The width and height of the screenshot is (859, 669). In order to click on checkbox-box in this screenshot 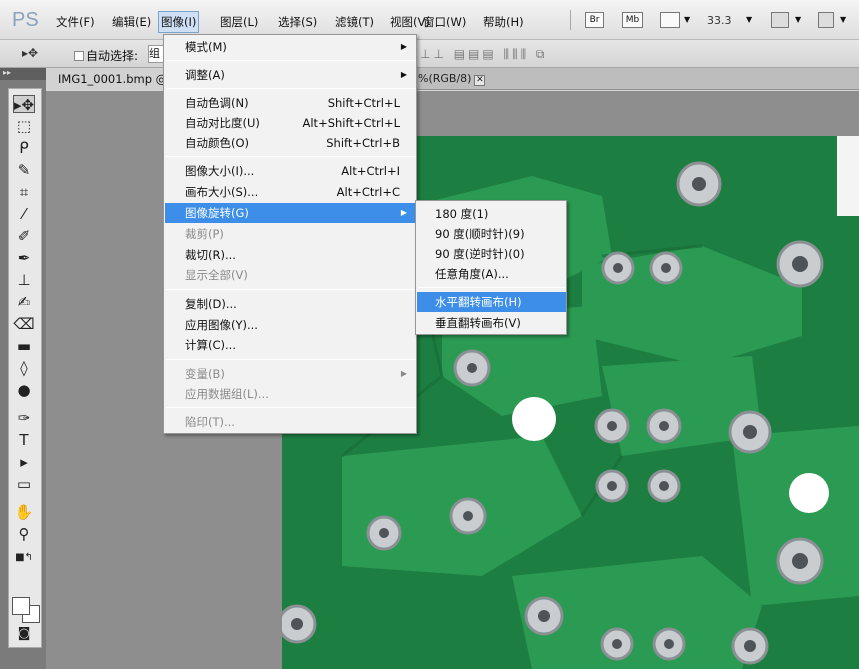, I will do `click(79, 56)`.